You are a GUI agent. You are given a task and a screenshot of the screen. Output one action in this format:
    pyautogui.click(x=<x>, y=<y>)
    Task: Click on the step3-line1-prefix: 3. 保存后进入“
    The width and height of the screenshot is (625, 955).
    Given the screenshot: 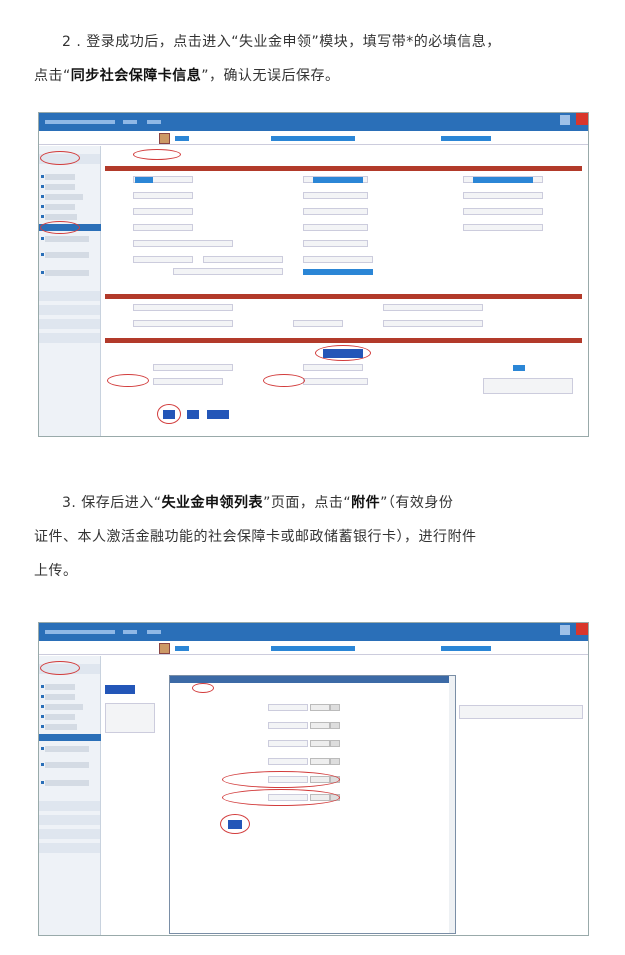 What is the action you would take?
    pyautogui.click(x=112, y=503)
    